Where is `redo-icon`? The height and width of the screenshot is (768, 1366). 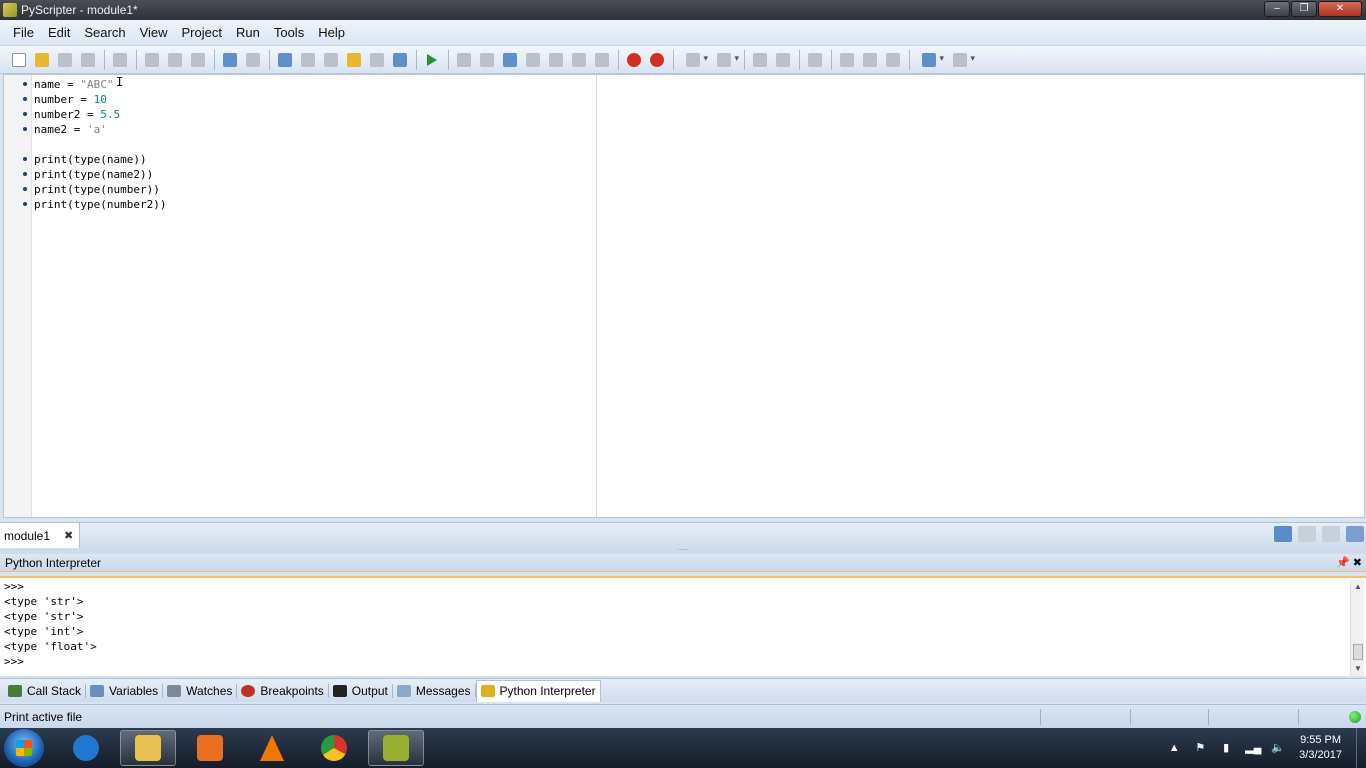 redo-icon is located at coordinates (253, 60).